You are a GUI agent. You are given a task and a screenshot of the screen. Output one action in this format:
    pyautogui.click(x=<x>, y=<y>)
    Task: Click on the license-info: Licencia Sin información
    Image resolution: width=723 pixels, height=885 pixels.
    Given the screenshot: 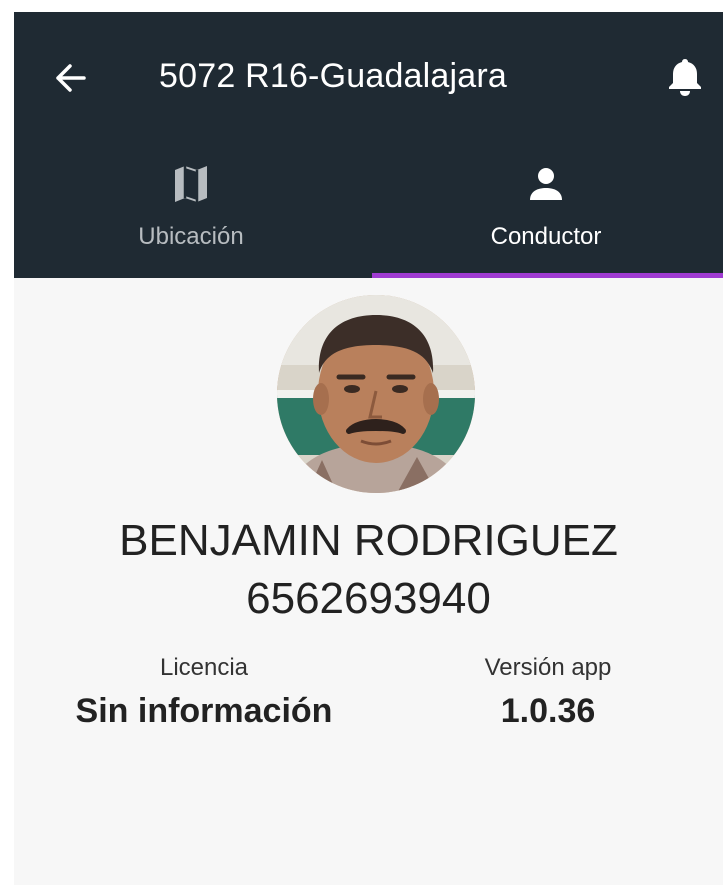 What is the action you would take?
    pyautogui.click(x=204, y=693)
    